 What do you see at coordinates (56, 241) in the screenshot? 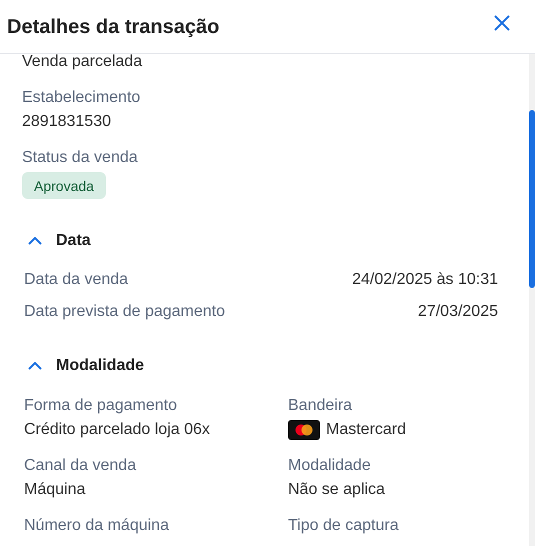
I see `section-header: Data` at bounding box center [56, 241].